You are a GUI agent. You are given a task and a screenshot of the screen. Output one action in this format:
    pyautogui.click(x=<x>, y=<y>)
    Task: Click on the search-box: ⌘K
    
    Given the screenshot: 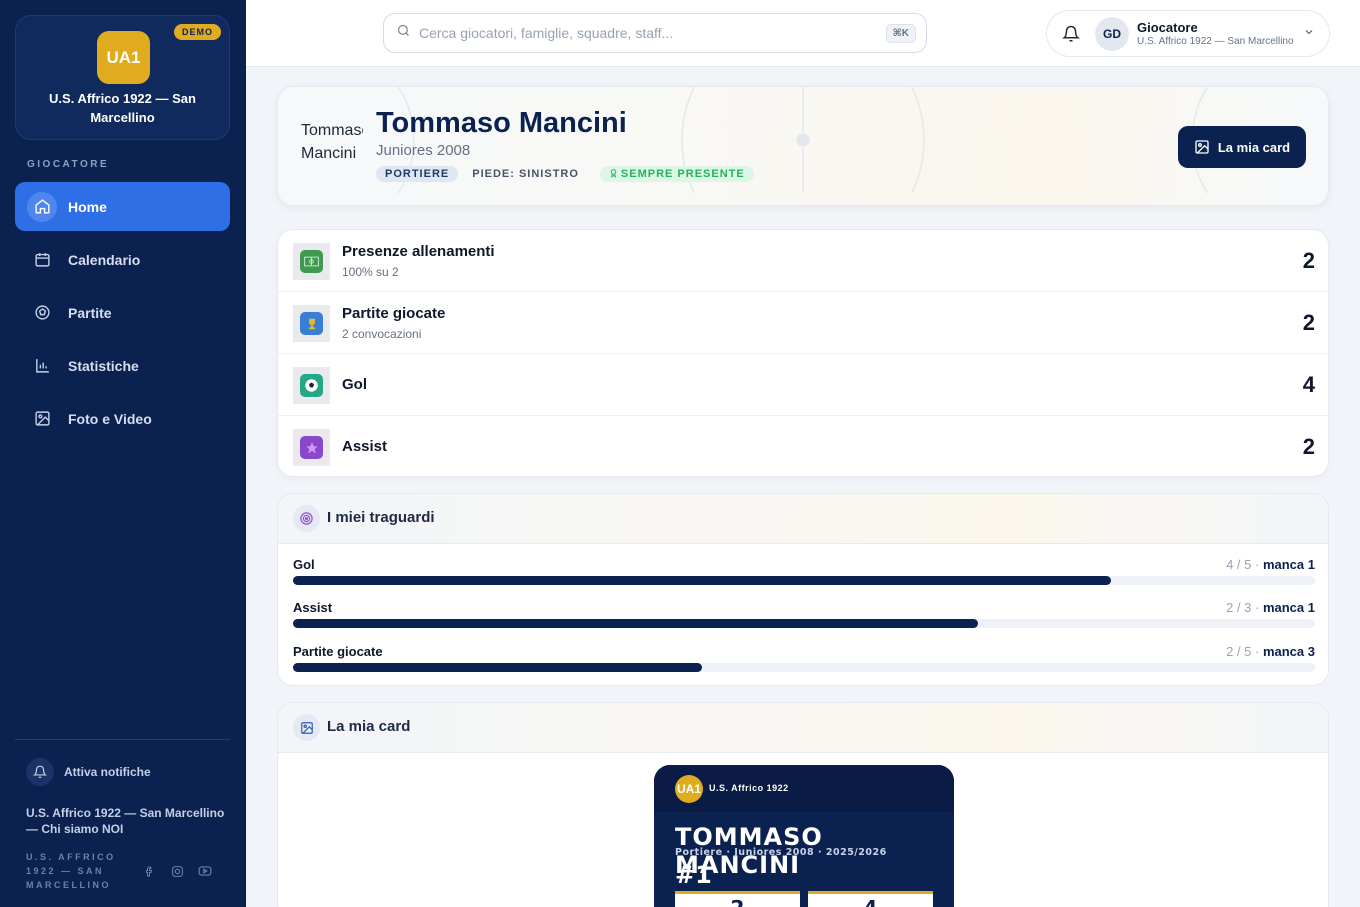 What is the action you would take?
    pyautogui.click(x=655, y=33)
    